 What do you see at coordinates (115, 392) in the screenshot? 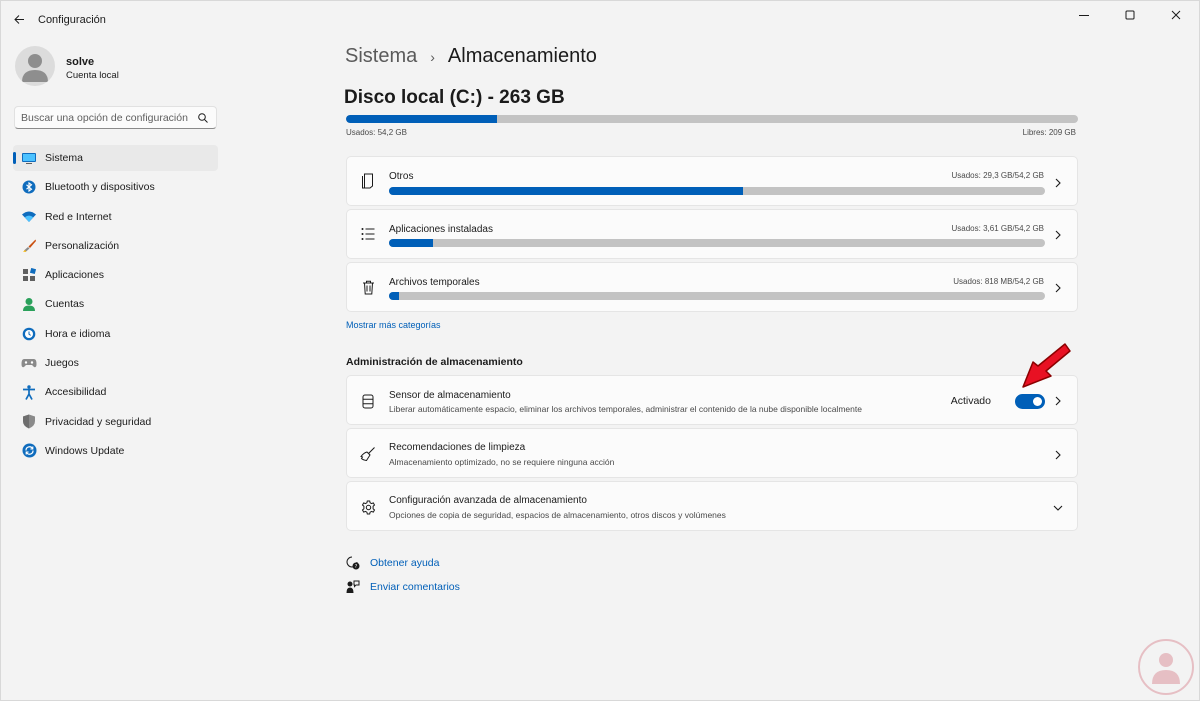
I see `sidebar-item-accessibility: Accesibilidad` at bounding box center [115, 392].